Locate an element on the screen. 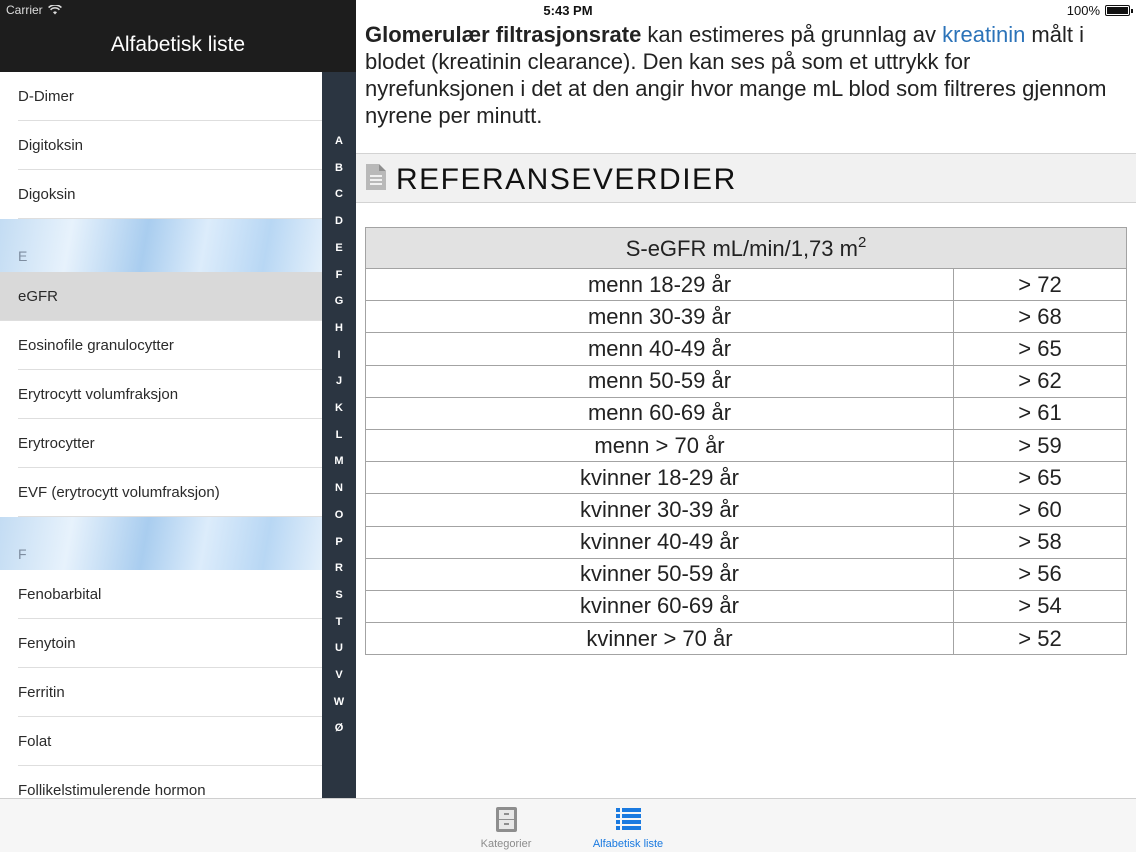 Image resolution: width=1136 pixels, height=852 pixels. table-row: kvinner 18-29 år > 65 is located at coordinates (746, 478).